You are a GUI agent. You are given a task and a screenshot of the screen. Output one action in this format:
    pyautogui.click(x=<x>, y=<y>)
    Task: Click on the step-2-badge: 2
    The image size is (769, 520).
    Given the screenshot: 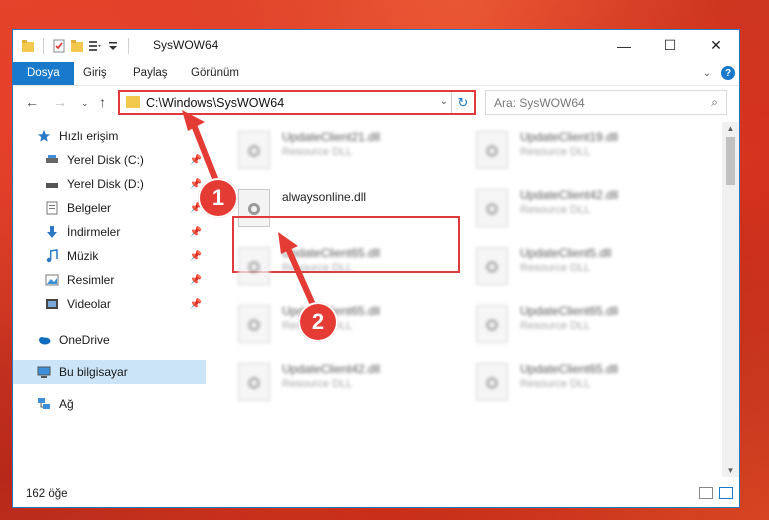 What is the action you would take?
    pyautogui.click(x=318, y=322)
    